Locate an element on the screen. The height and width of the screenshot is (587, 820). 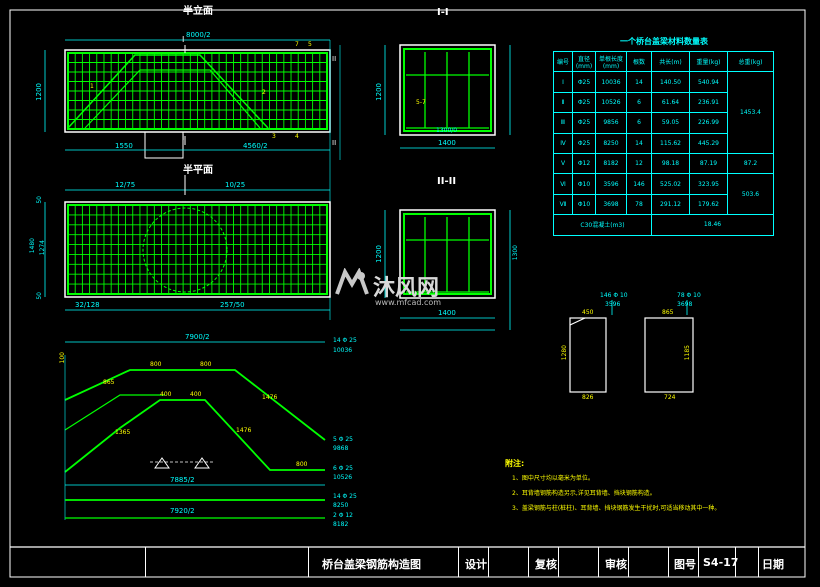
bar5-mark: 2 Φ 12 is located at coordinates (343, 515).